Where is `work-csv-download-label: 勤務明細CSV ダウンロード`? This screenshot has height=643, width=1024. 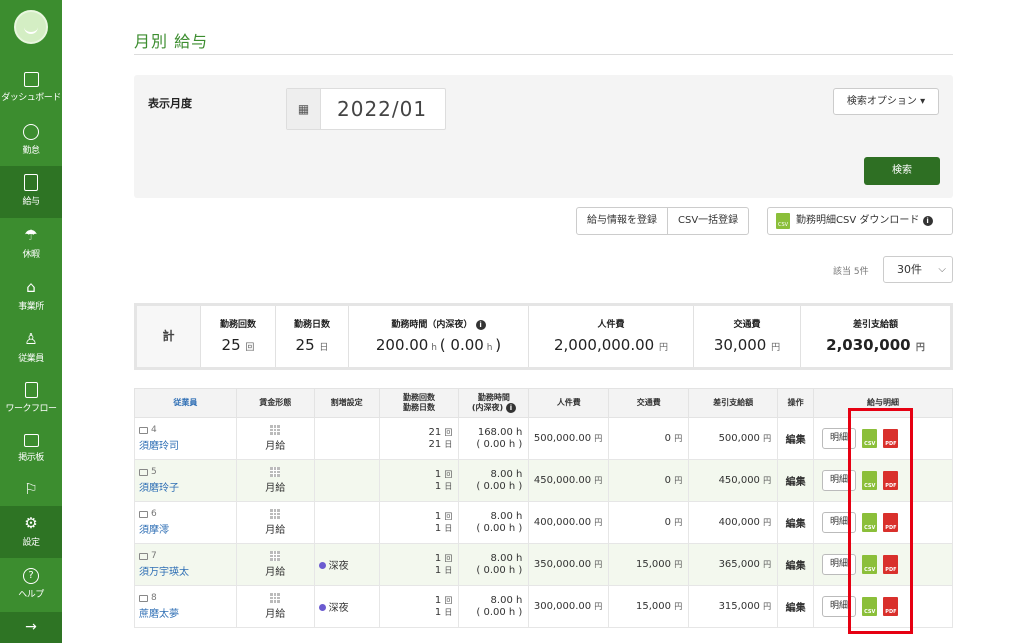 work-csv-download-label: 勤務明細CSV ダウンロード is located at coordinates (858, 220).